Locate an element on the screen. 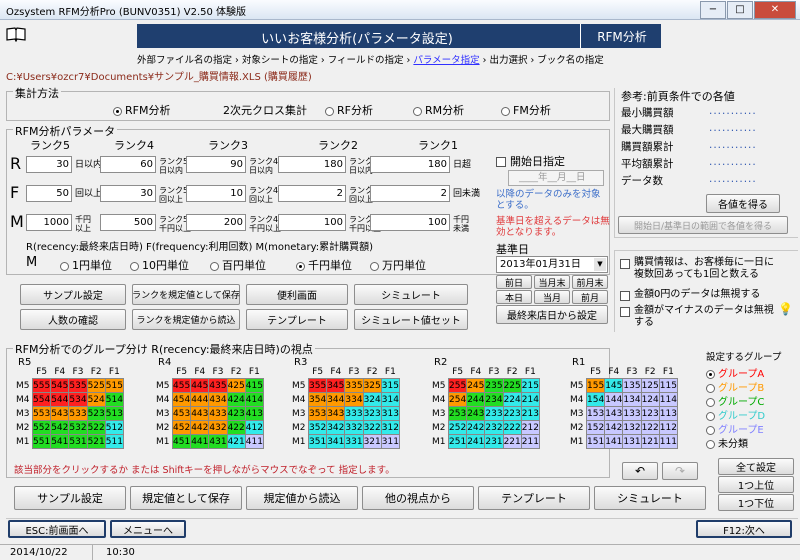 The image size is (800, 560). rfm-cell: 124 is located at coordinates (650, 399).